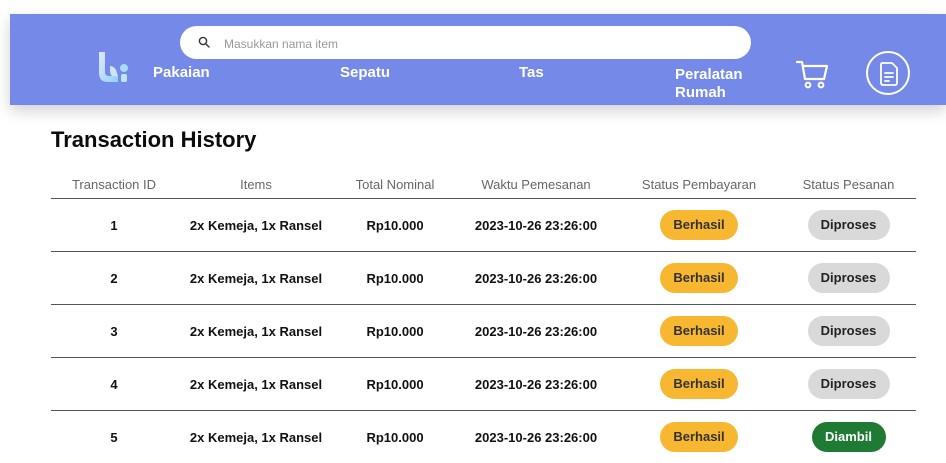  Describe the element at coordinates (848, 184) in the screenshot. I see `column-header: Status Pesanan` at that location.